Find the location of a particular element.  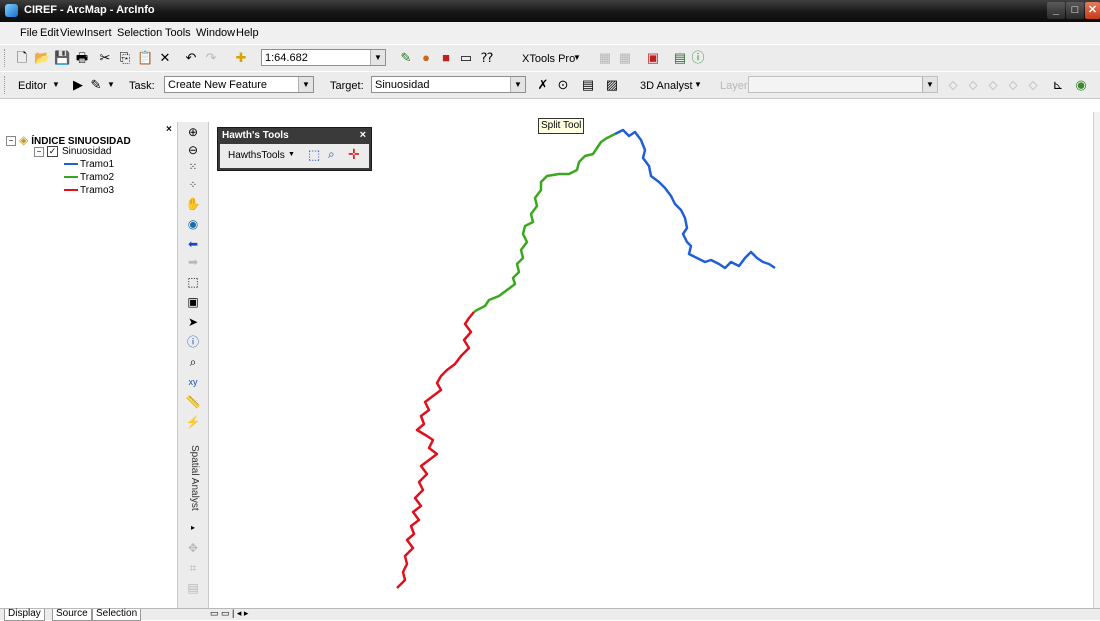

spatial-analyst-tool-icon: ✥ is located at coordinates (193, 548).